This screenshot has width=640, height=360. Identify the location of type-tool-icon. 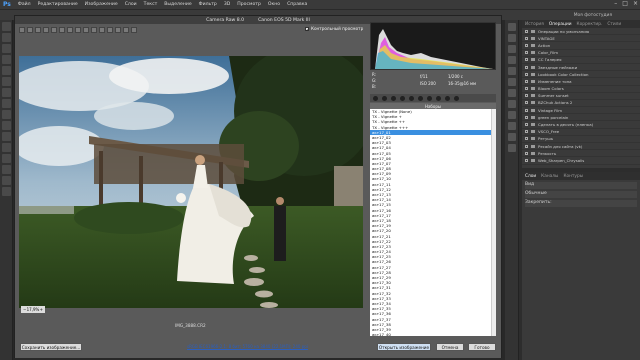
(6, 191).